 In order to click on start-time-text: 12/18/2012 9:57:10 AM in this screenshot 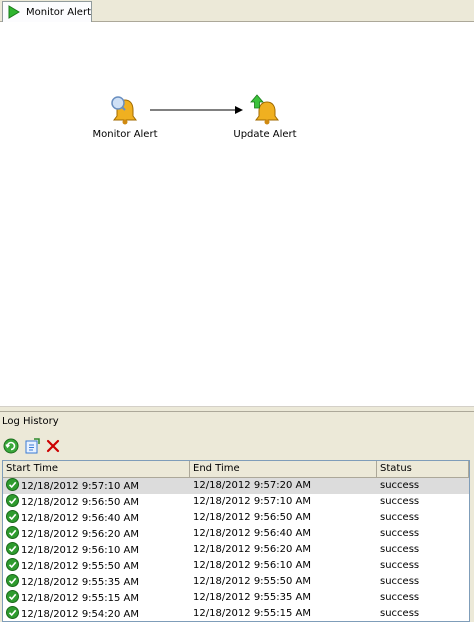, I will do `click(80, 486)`.